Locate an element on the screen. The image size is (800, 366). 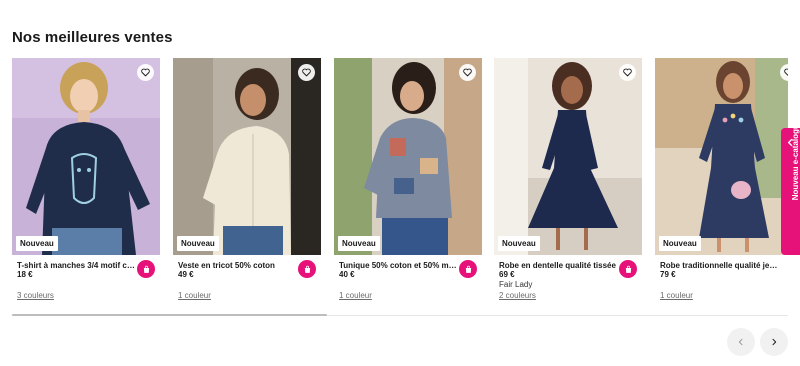
product-price: 40 € is located at coordinates (347, 274).